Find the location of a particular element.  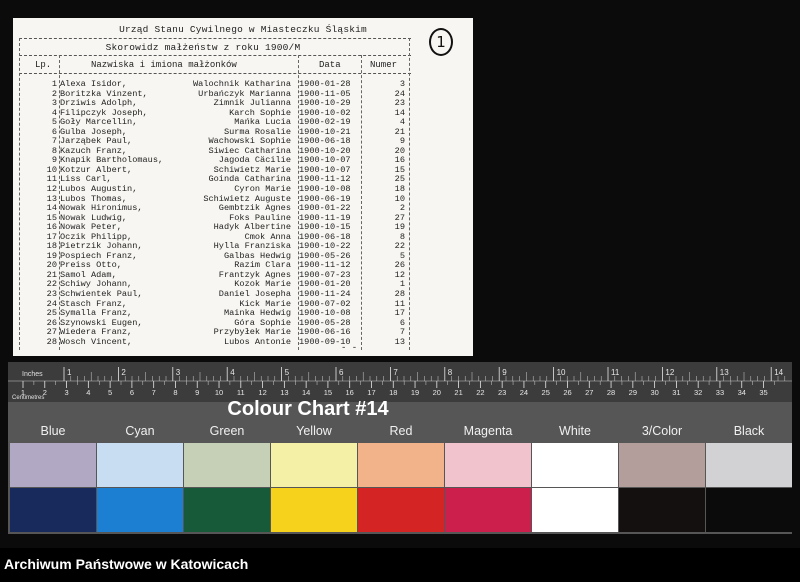

ruler-cm-number: 21 is located at coordinates (458, 392).